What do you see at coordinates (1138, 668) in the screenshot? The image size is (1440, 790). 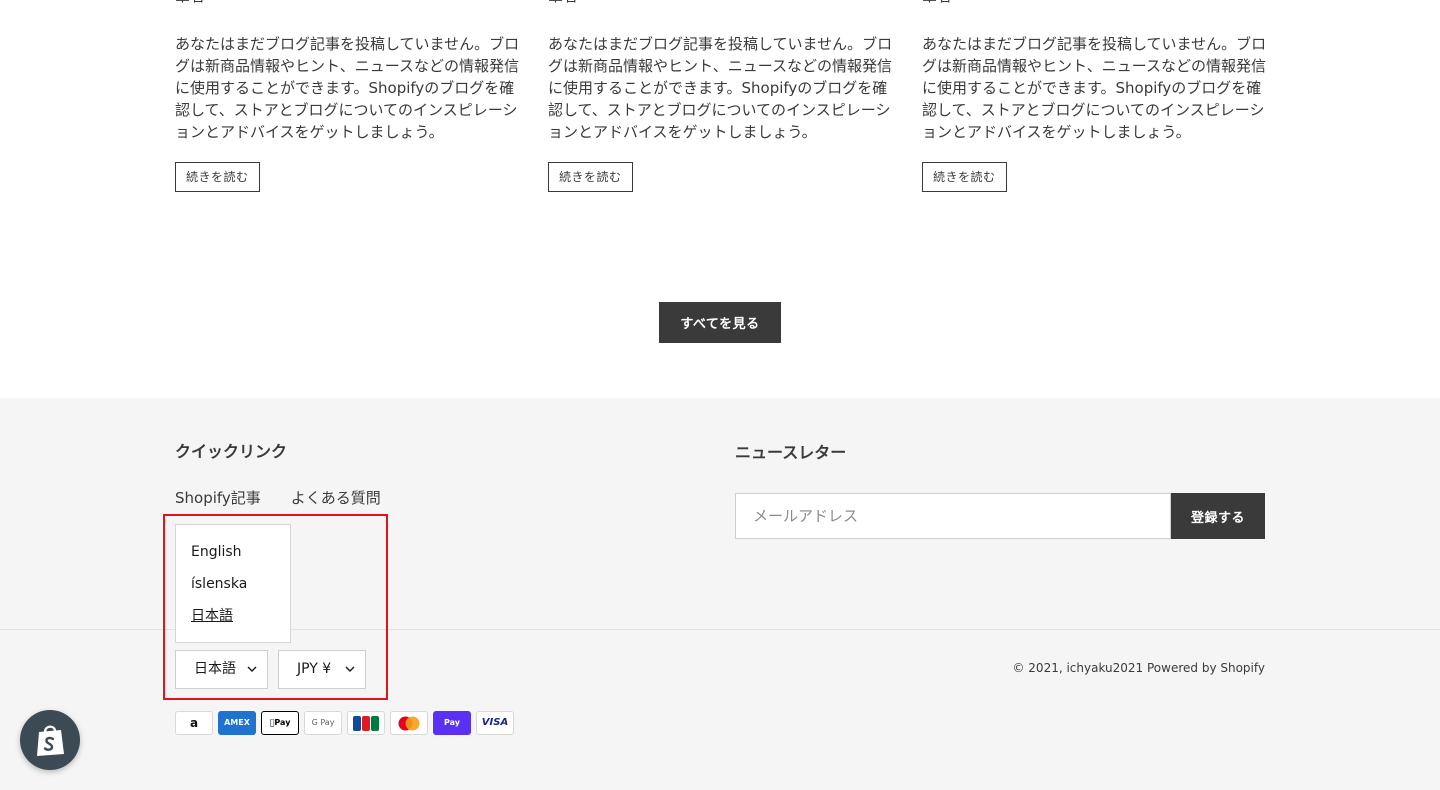 I see `copyright-text: © 2021, ichyaku2021 Powered by Shopify` at bounding box center [1138, 668].